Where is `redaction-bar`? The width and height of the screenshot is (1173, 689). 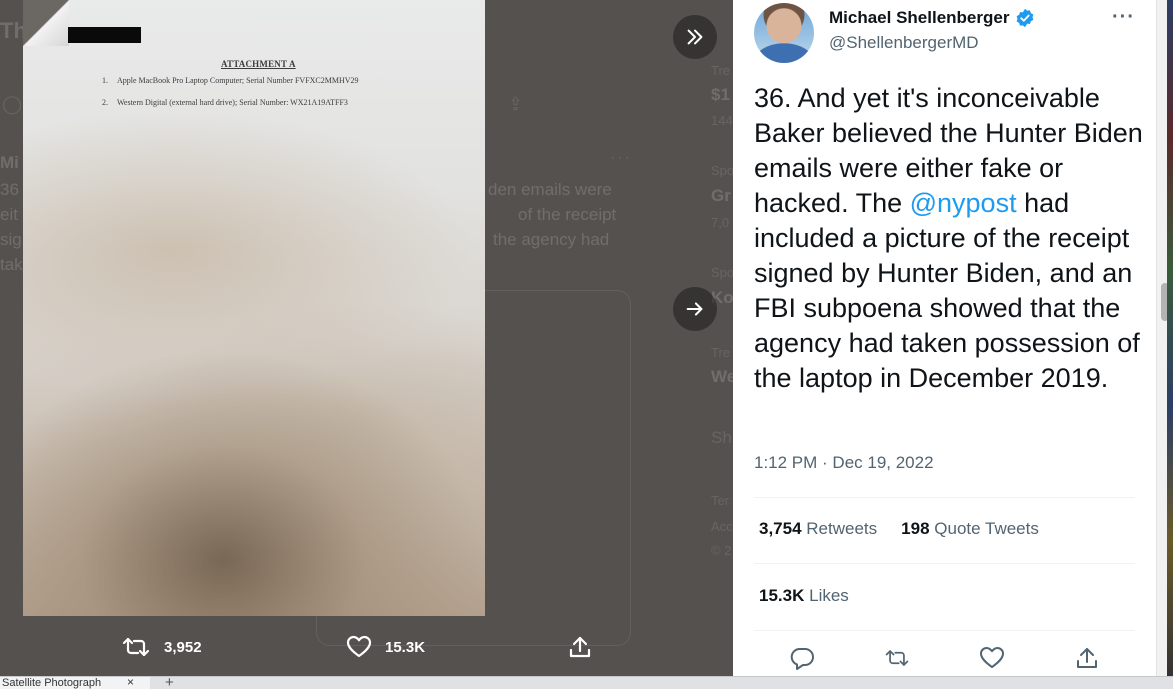 redaction-bar is located at coordinates (104, 35).